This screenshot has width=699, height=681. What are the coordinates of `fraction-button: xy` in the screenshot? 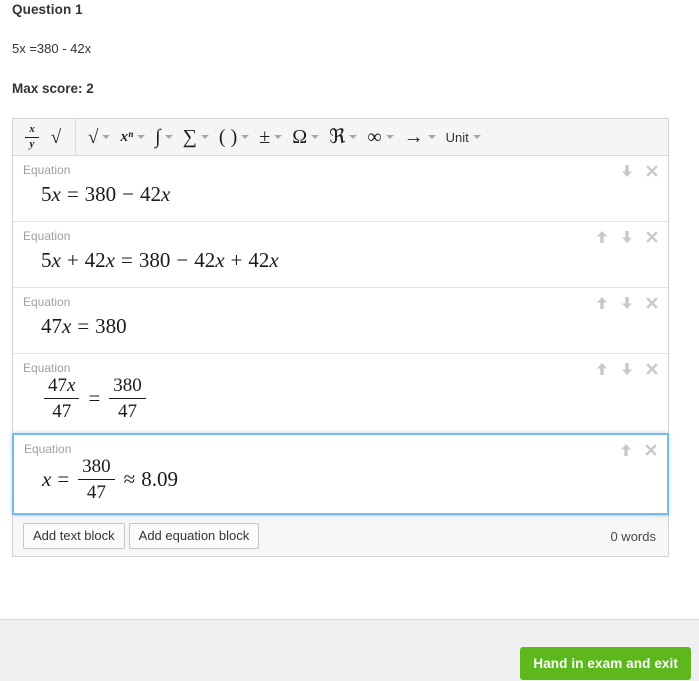 It's located at (32, 137).